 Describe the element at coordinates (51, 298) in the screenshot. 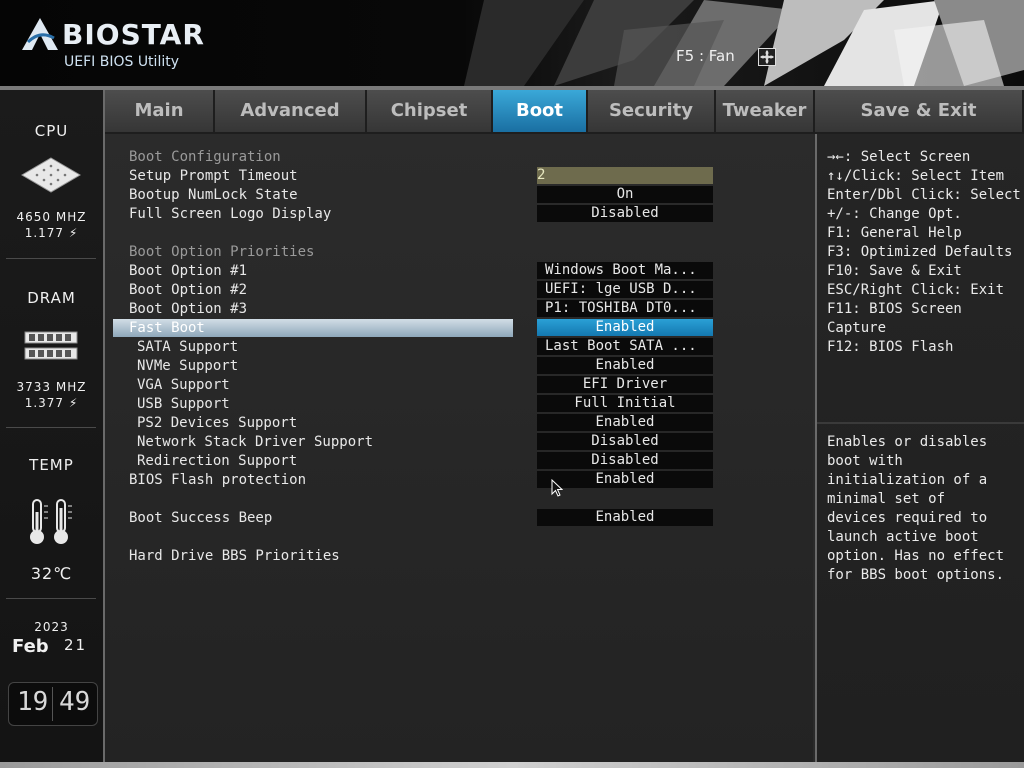

I see `dram-label: DRAM` at that location.